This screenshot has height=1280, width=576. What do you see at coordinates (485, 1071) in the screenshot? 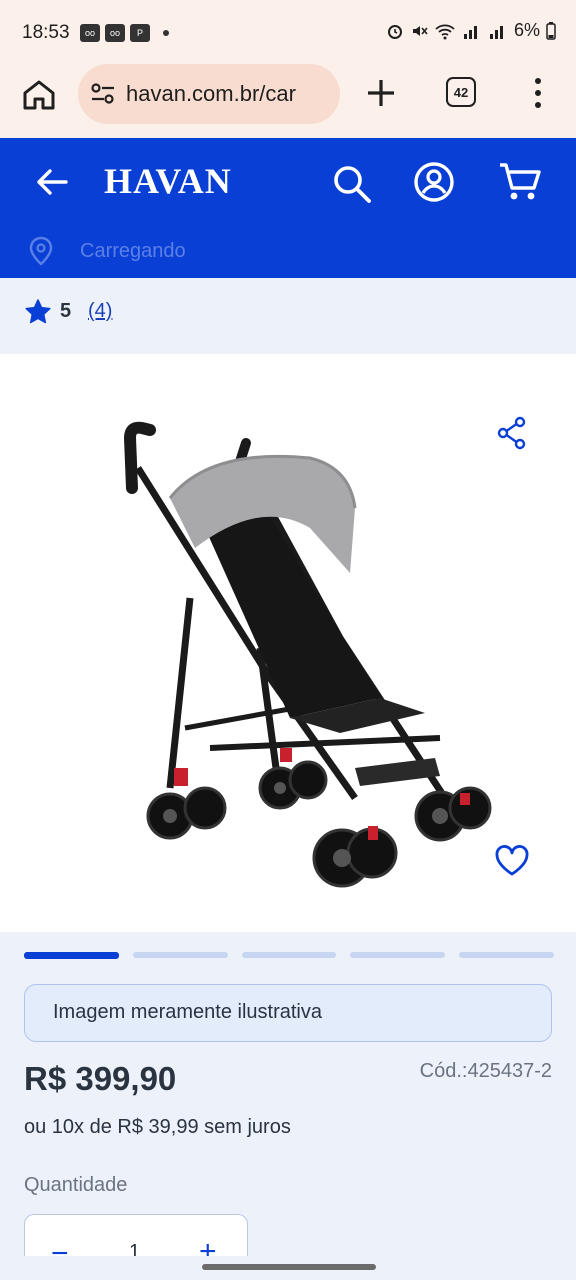
I see `product-code: Cód.:425437-2` at bounding box center [485, 1071].